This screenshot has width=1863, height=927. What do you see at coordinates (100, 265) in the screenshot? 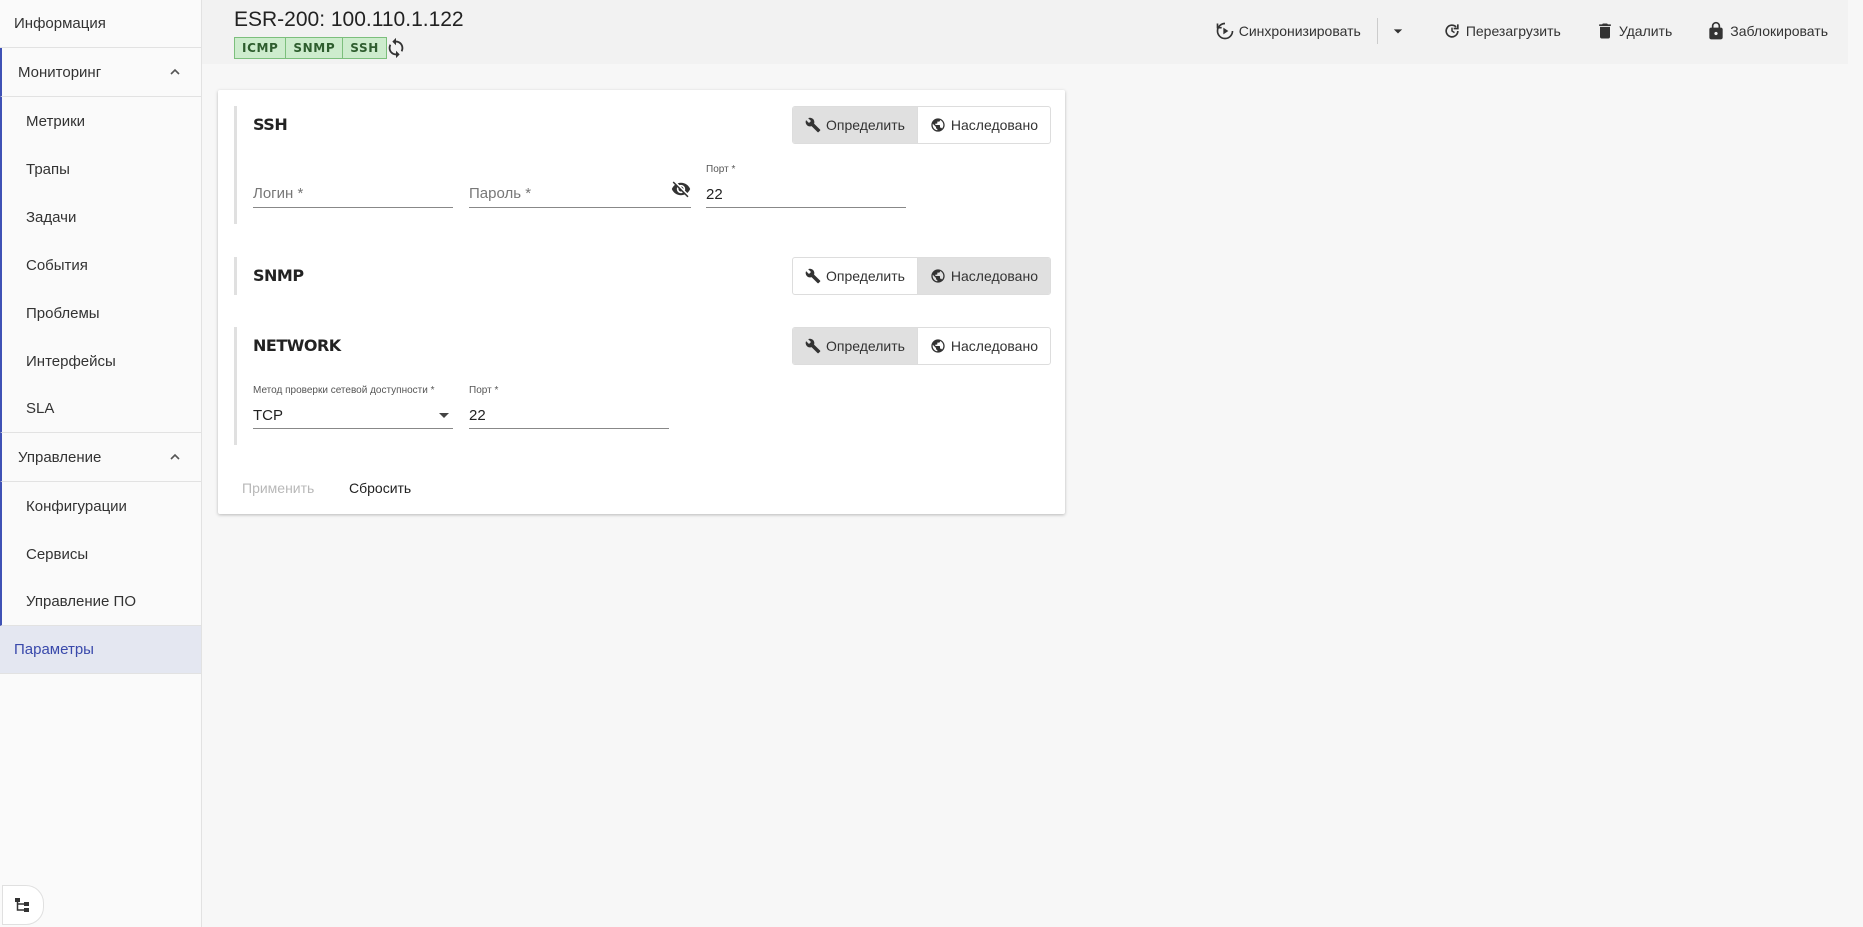
I see `sidebar-item-events: События` at bounding box center [100, 265].